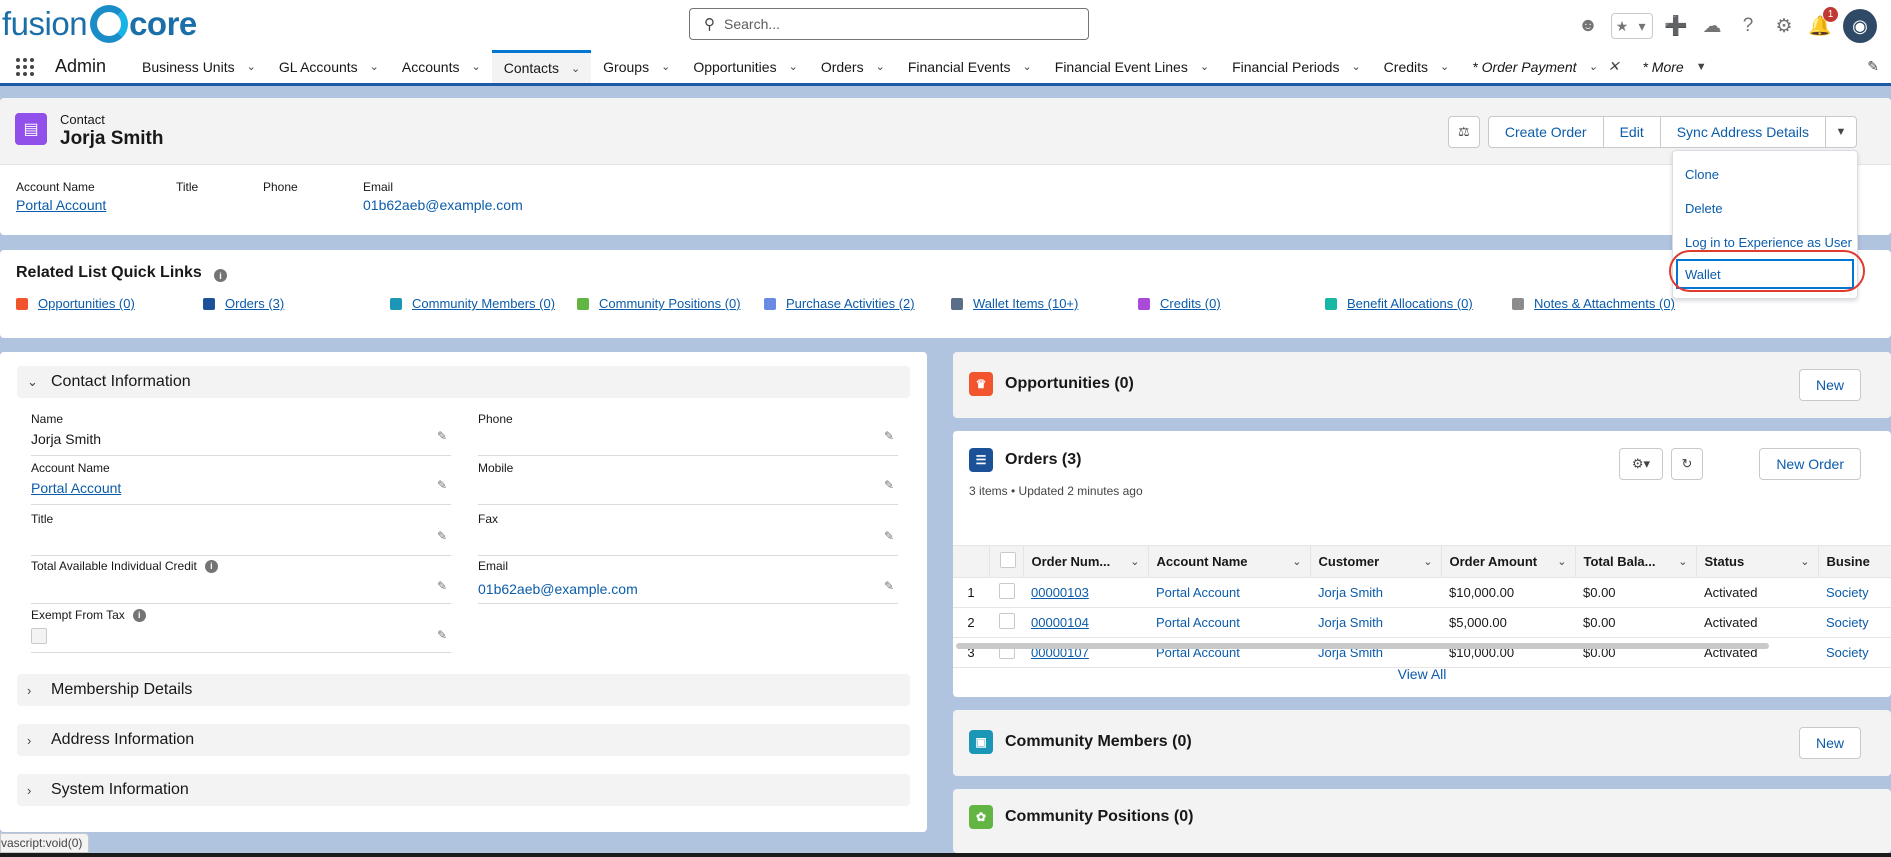 The width and height of the screenshot is (1891, 857). Describe the element at coordinates (1463, 132) in the screenshot. I see `hierarchy-button: ⚖` at that location.